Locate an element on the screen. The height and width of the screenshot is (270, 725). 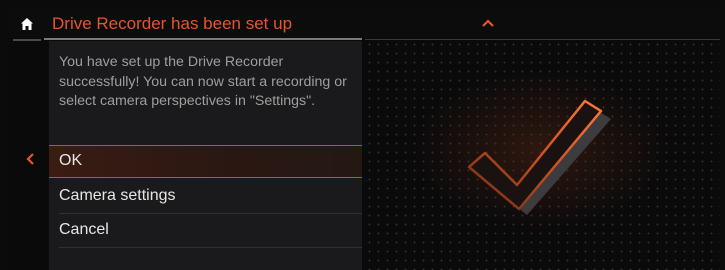
home-button is located at coordinates (26, 23).